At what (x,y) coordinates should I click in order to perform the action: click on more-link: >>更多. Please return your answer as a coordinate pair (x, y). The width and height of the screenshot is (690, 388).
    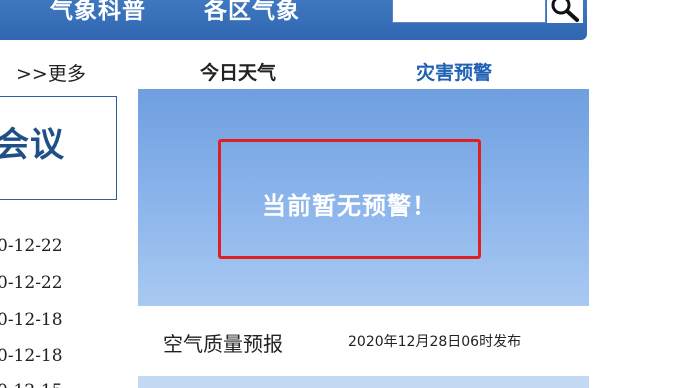
    Looking at the image, I should click on (51, 72).